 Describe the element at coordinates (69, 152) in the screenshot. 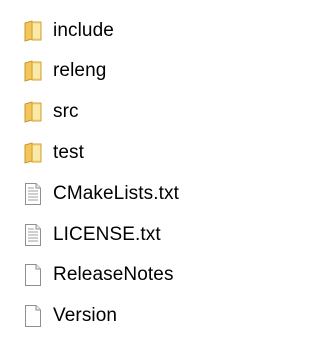

I see `item-label: test` at that location.